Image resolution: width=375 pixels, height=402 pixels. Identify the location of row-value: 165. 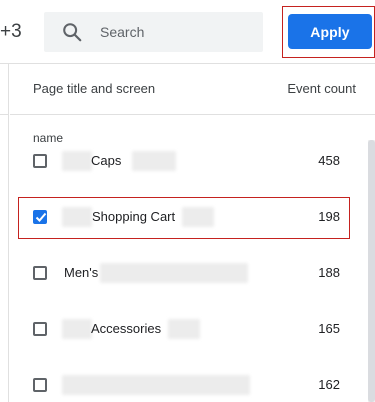
(329, 328).